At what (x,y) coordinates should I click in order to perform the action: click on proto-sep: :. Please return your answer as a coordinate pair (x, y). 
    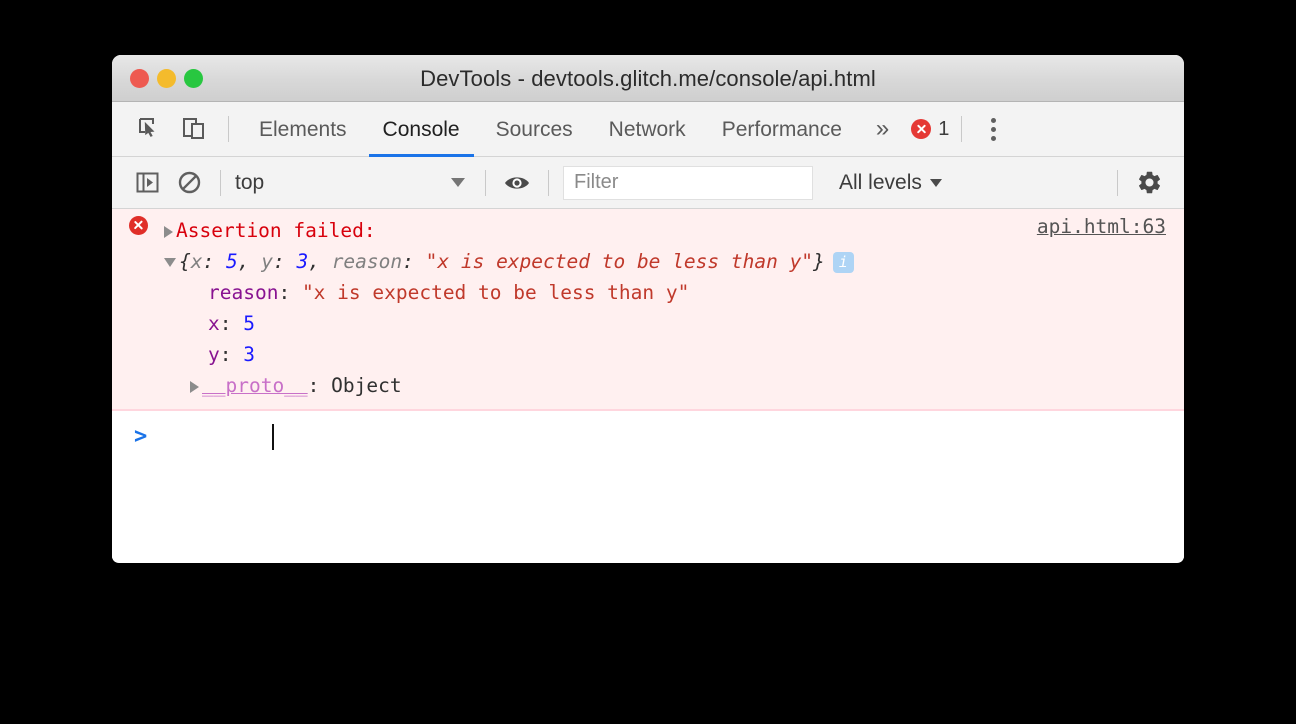
    Looking at the image, I should click on (319, 385).